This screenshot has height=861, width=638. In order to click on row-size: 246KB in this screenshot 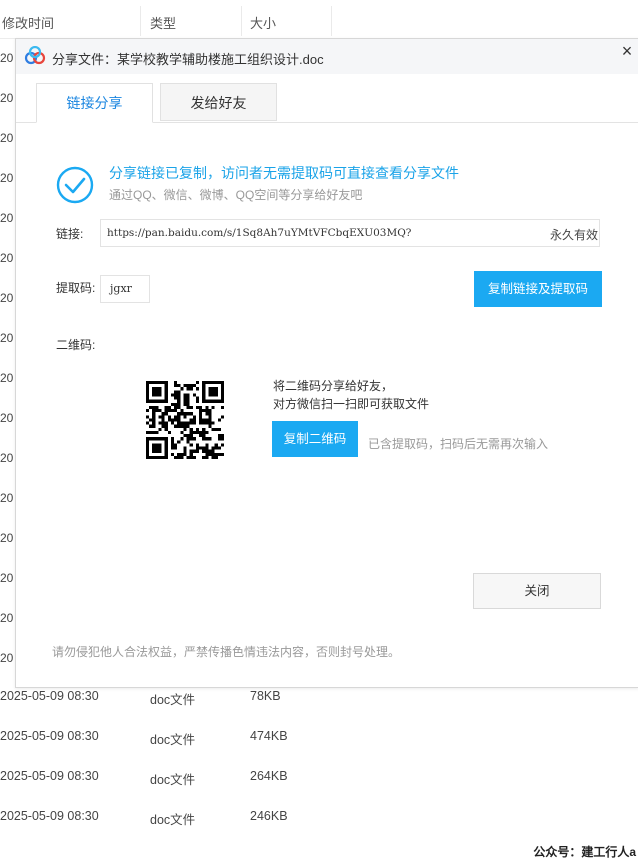, I will do `click(269, 816)`.